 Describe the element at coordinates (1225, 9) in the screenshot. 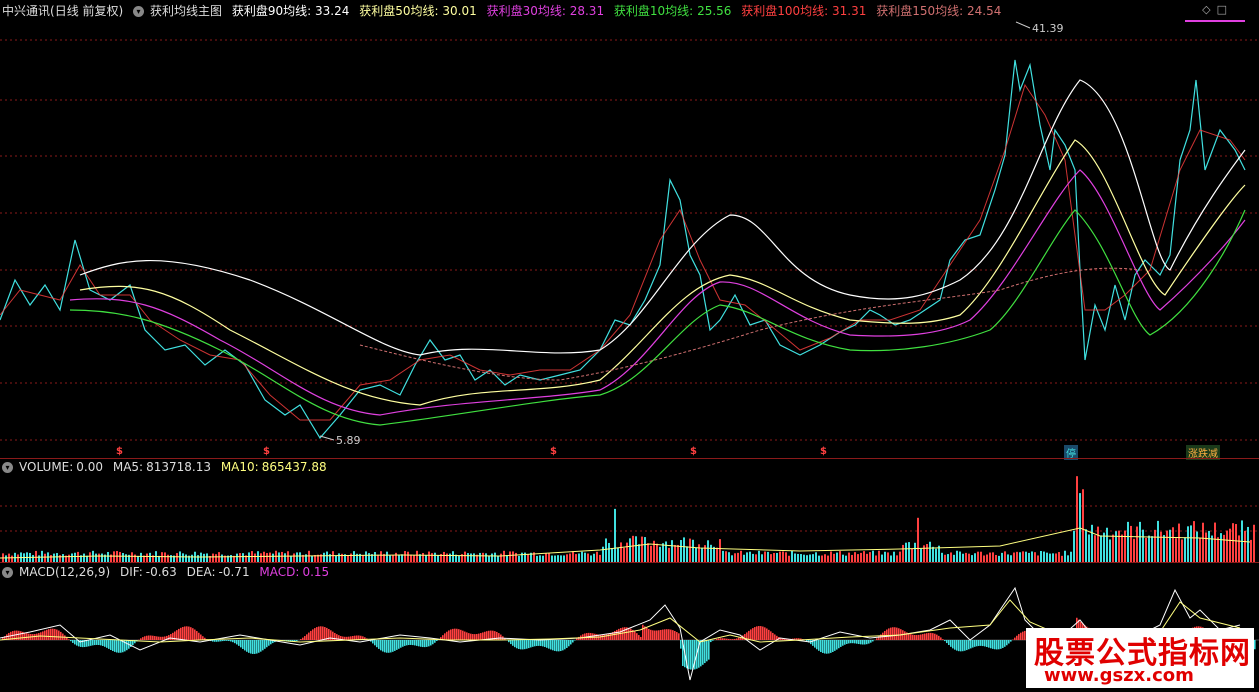

I see `window-icon: □` at that location.